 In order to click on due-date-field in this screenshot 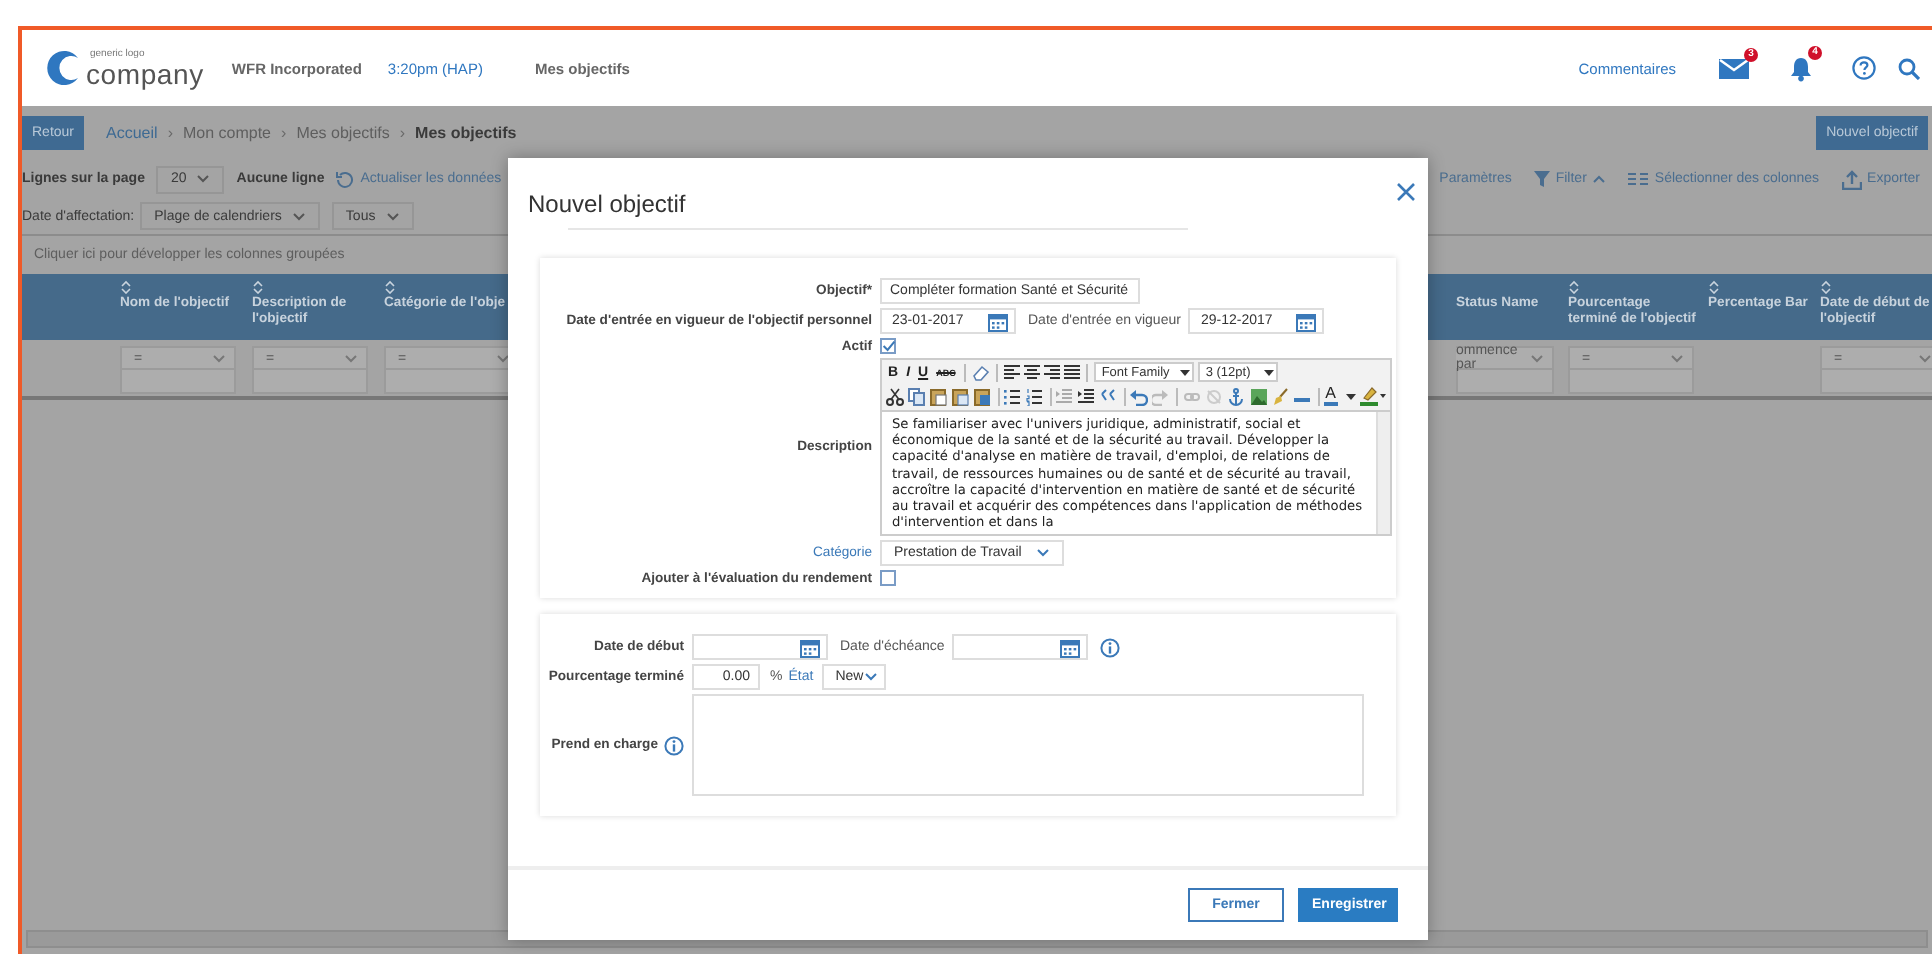, I will do `click(1020, 647)`.